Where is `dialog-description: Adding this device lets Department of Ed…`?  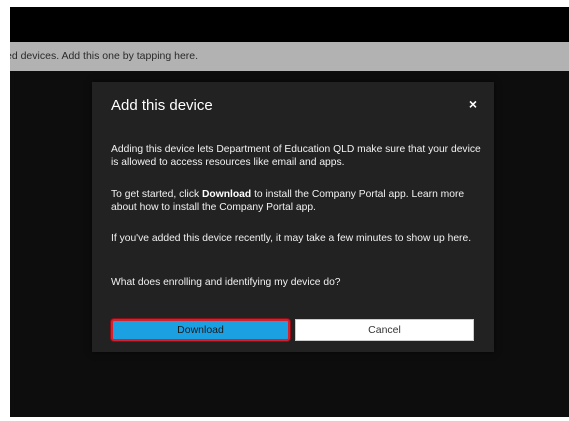 dialog-description: Adding this device lets Department of Ed… is located at coordinates (296, 156).